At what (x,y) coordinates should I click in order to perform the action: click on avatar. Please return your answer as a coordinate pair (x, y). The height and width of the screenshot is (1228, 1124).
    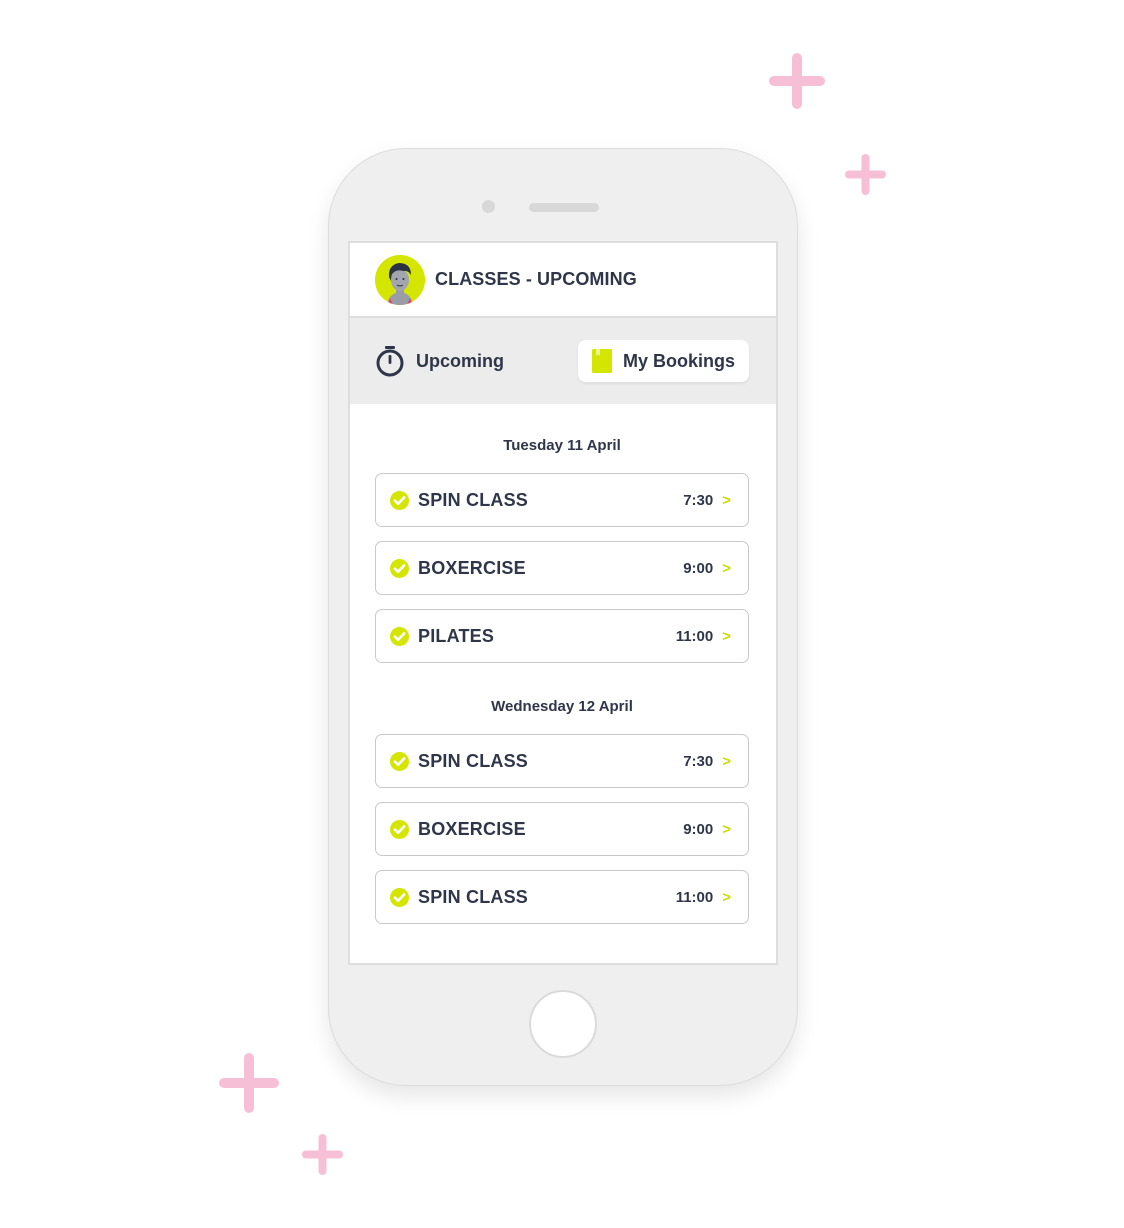
    Looking at the image, I should click on (400, 279).